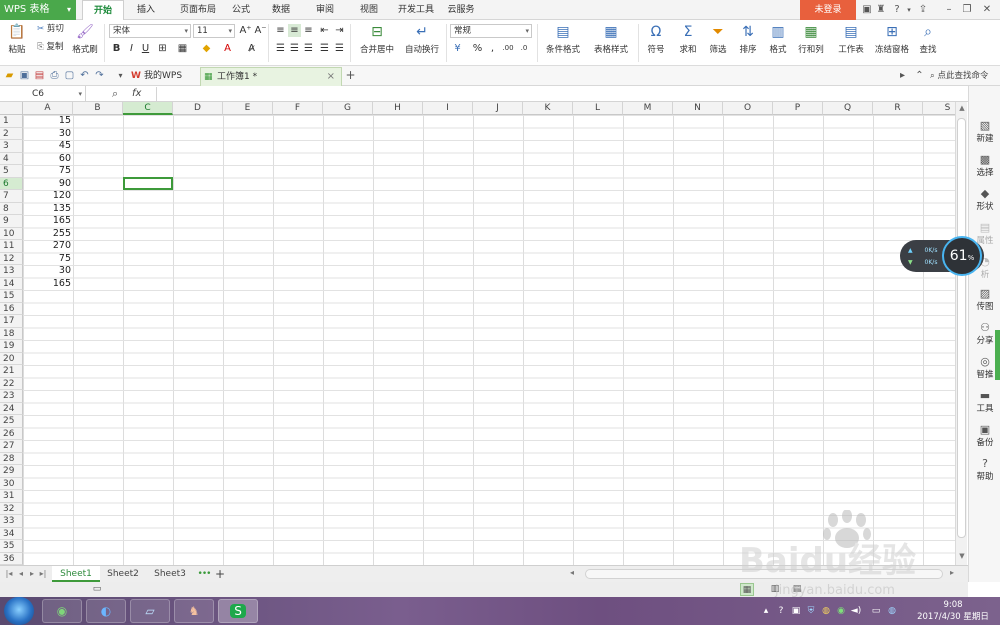 The image size is (1000, 625). I want to click on row-header-6: 6, so click(11, 183).